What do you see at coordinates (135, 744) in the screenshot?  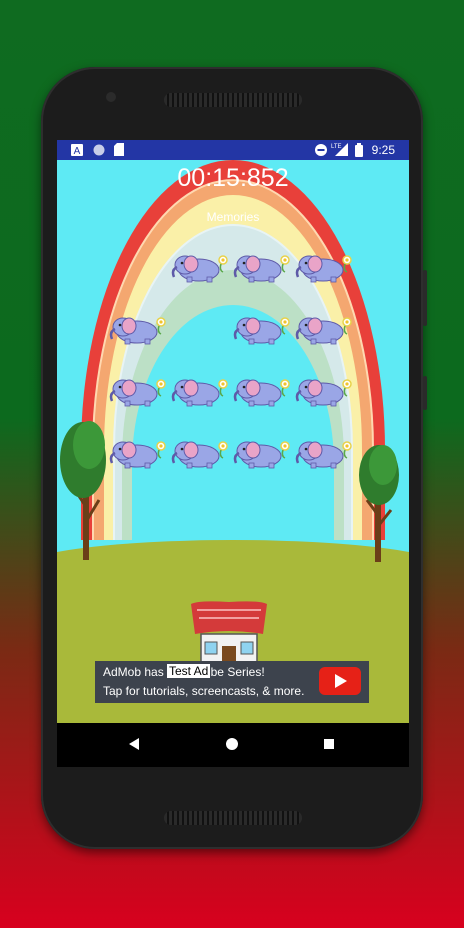 I see `back-icon` at bounding box center [135, 744].